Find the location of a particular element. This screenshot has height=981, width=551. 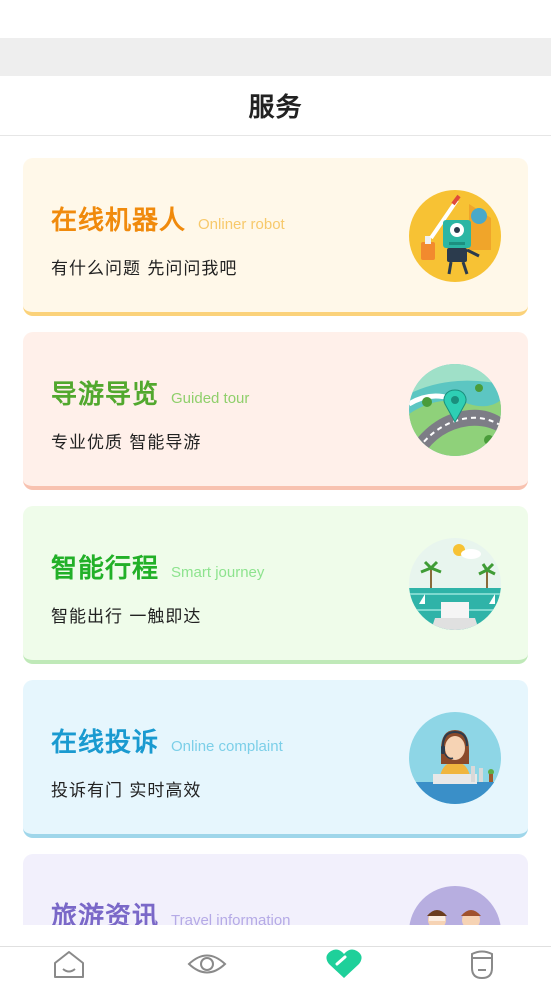

card-title: 智能行程 is located at coordinates (105, 569).